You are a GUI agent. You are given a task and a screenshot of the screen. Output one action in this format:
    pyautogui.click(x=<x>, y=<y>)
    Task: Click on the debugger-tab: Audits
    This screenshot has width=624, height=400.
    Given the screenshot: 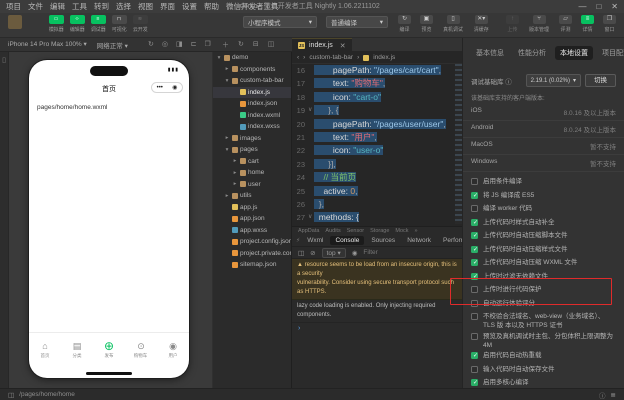 What is the action you would take?
    pyautogui.click(x=332, y=231)
    